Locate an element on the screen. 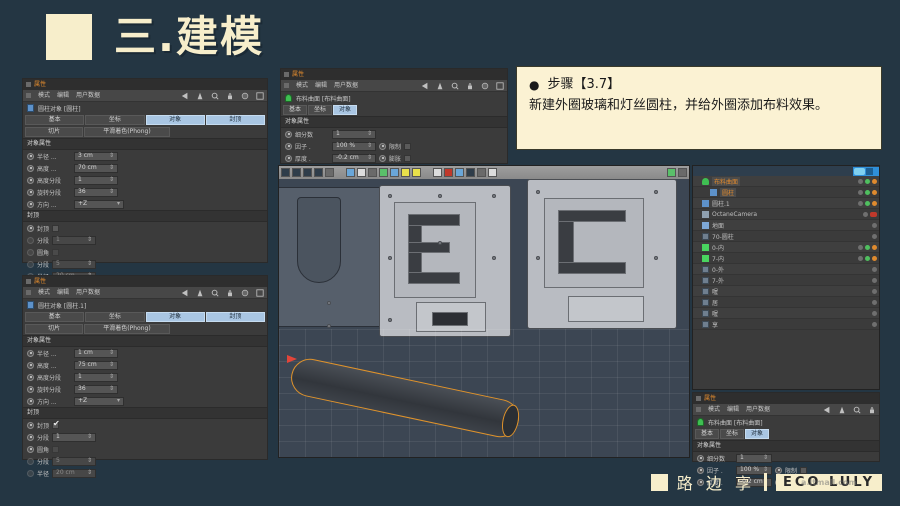 Image resolution: width=900 pixels, height=506 pixels. field-factor: 因子 . 100 % ⇕ 限制 is located at coordinates (394, 146).